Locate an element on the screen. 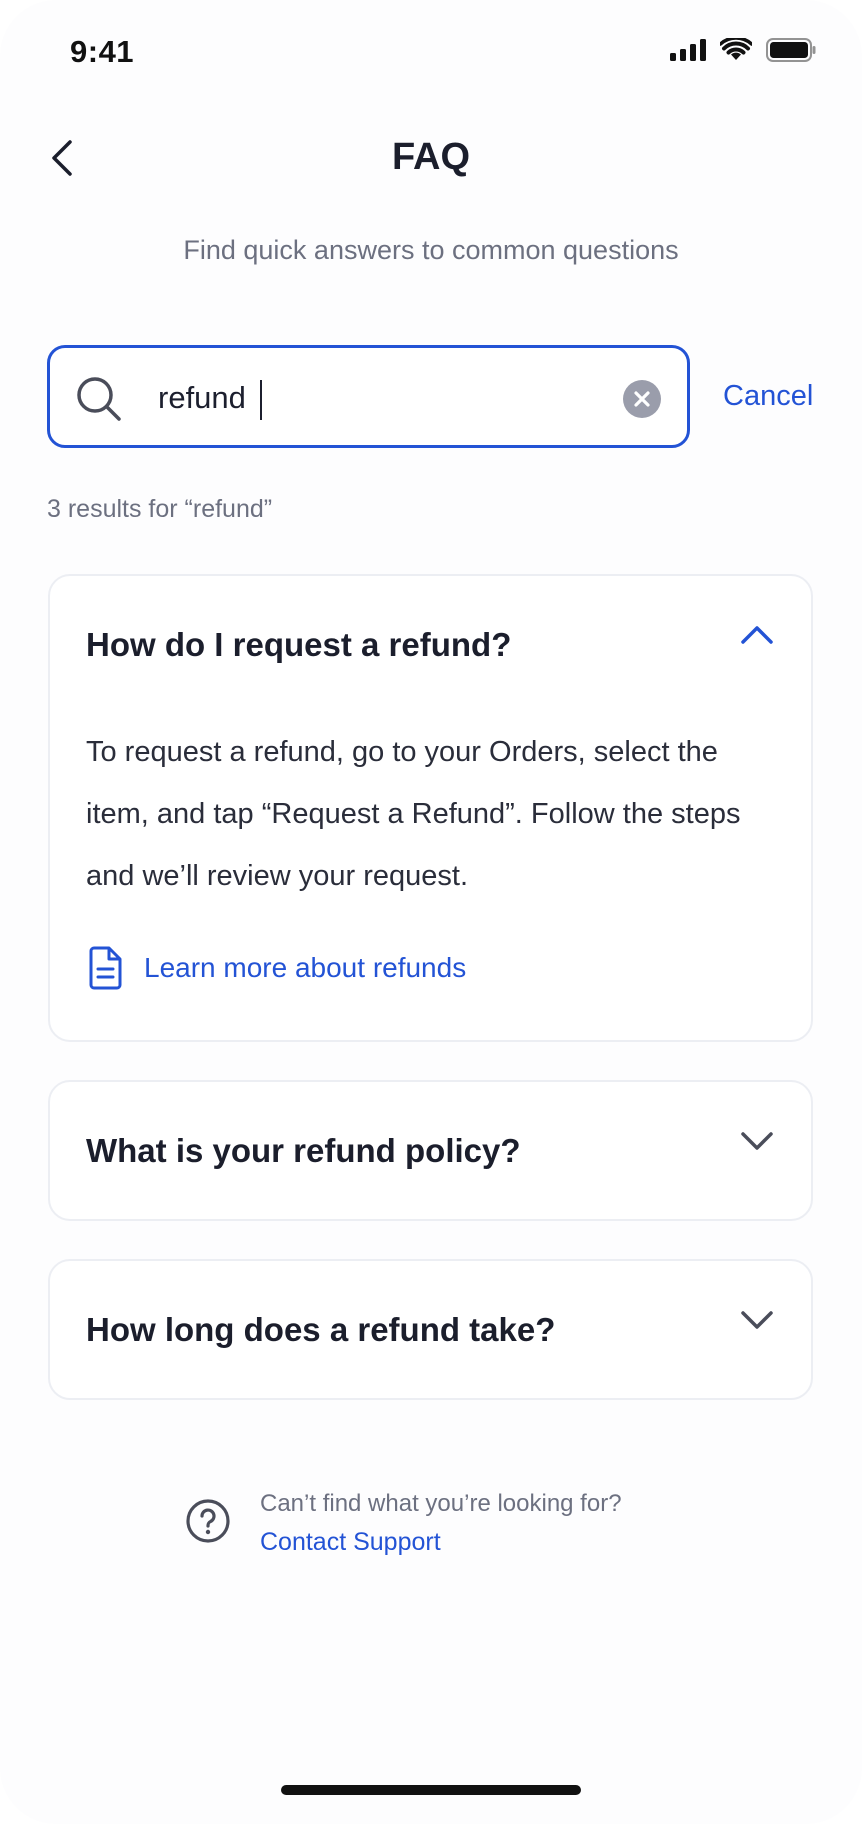 This screenshot has width=862, height=1824. search-input is located at coordinates (308, 398).